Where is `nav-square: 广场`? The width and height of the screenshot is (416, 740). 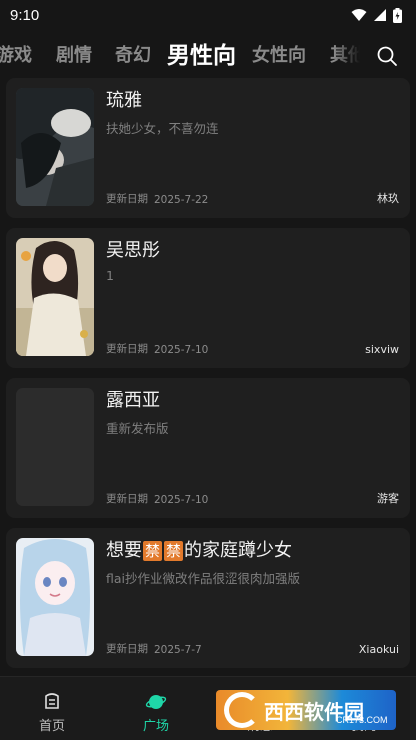 nav-square: 广场 is located at coordinates (156, 708).